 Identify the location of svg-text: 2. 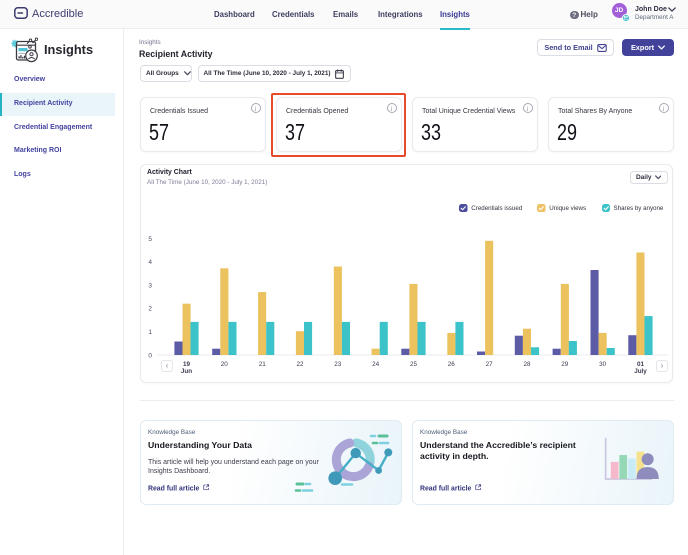
(150, 309).